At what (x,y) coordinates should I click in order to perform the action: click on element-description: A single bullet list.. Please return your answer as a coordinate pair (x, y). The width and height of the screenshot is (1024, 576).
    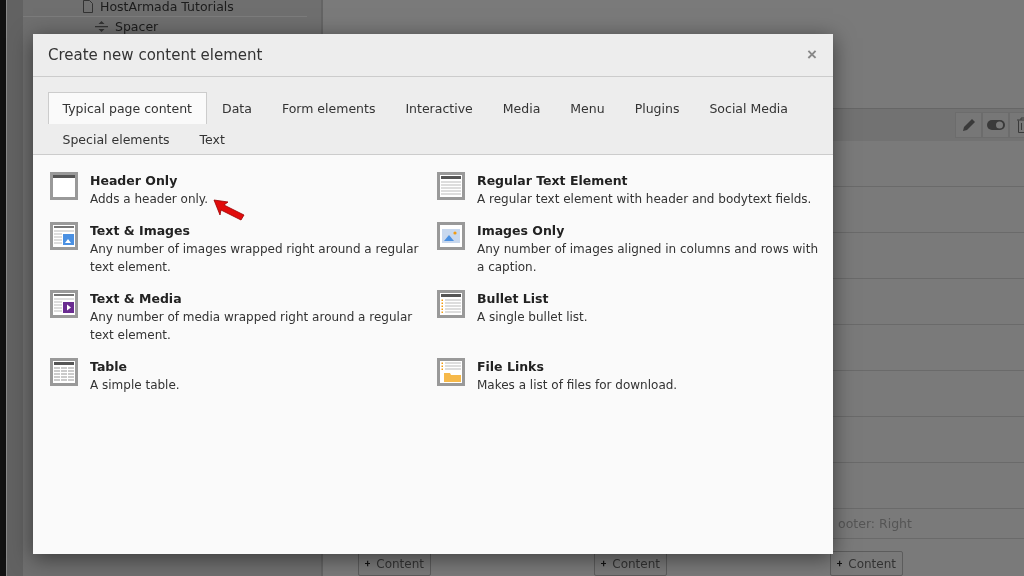
    Looking at the image, I should click on (532, 317).